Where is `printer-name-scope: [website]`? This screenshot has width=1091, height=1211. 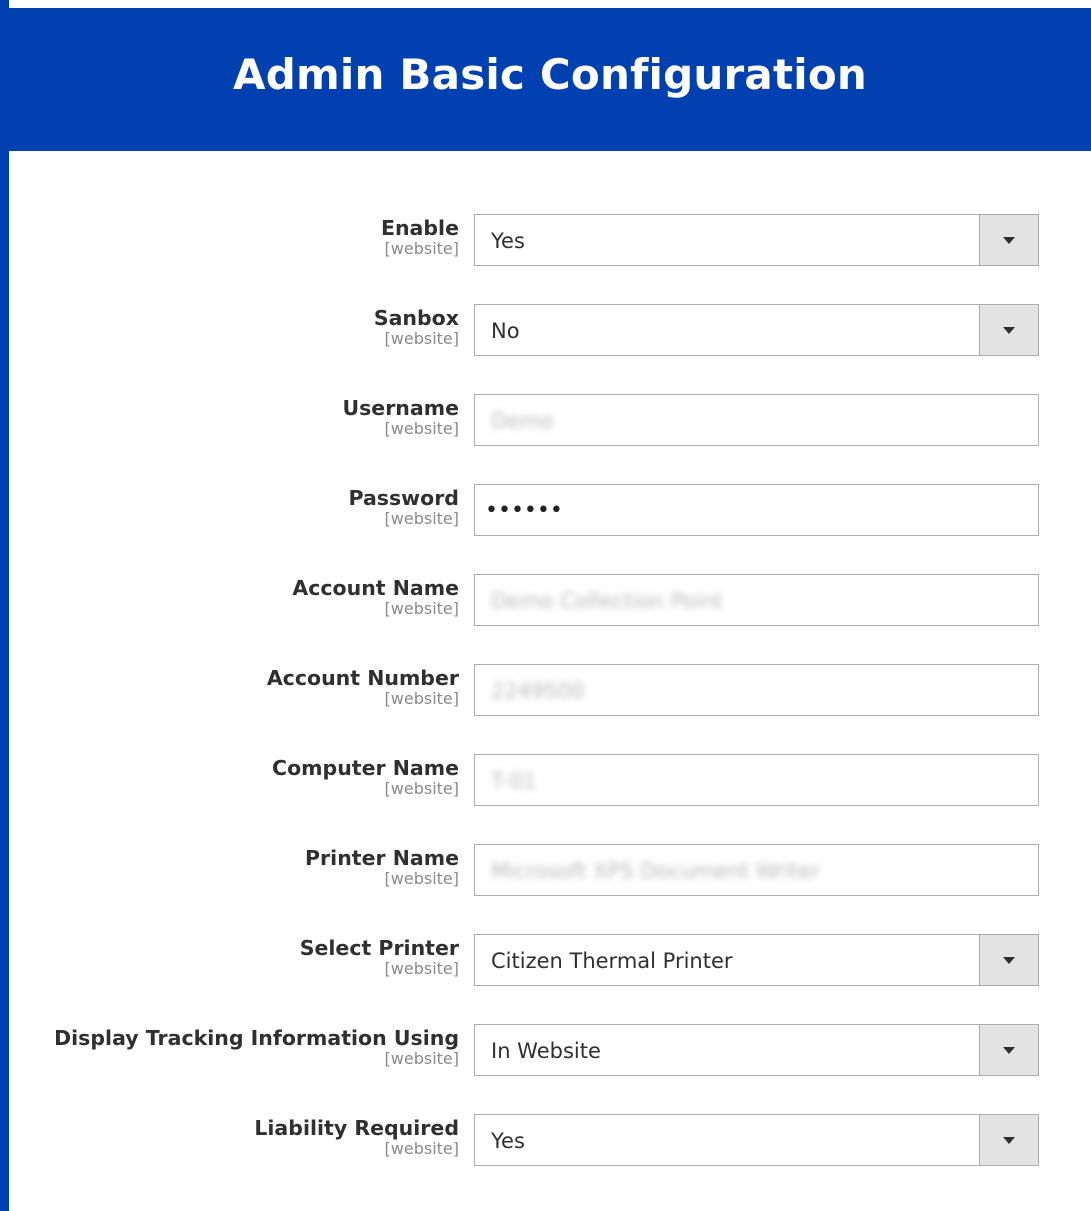 printer-name-scope: [website] is located at coordinates (421, 878).